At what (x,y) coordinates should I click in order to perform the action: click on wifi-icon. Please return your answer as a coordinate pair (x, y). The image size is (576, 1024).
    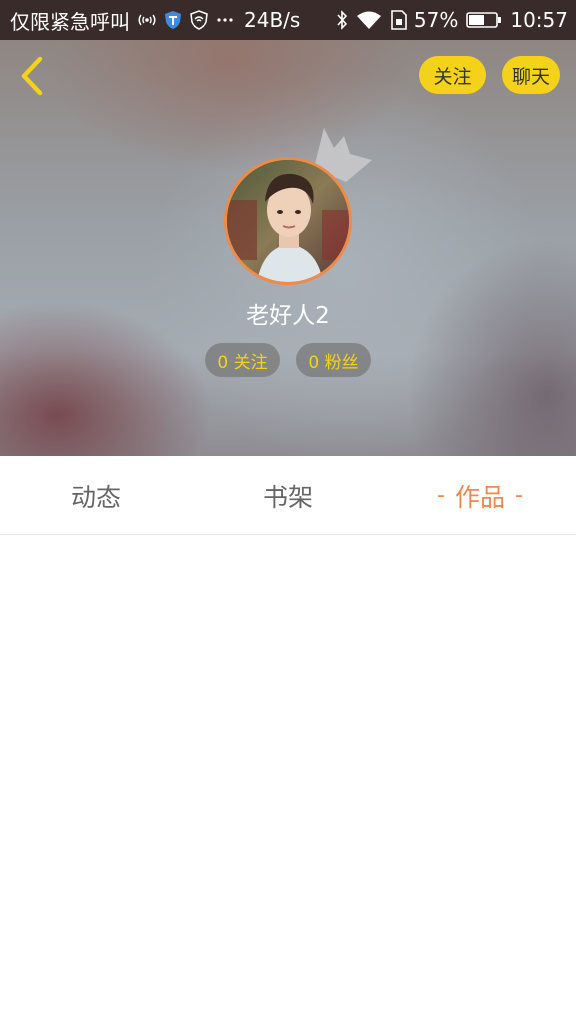
    Looking at the image, I should click on (369, 20).